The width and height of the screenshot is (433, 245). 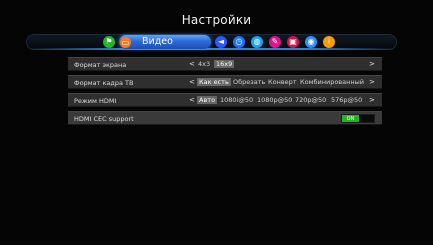 I want to click on setting-row-screen-format: Формат экрана < 4x3 16x9 >, so click(x=225, y=64).